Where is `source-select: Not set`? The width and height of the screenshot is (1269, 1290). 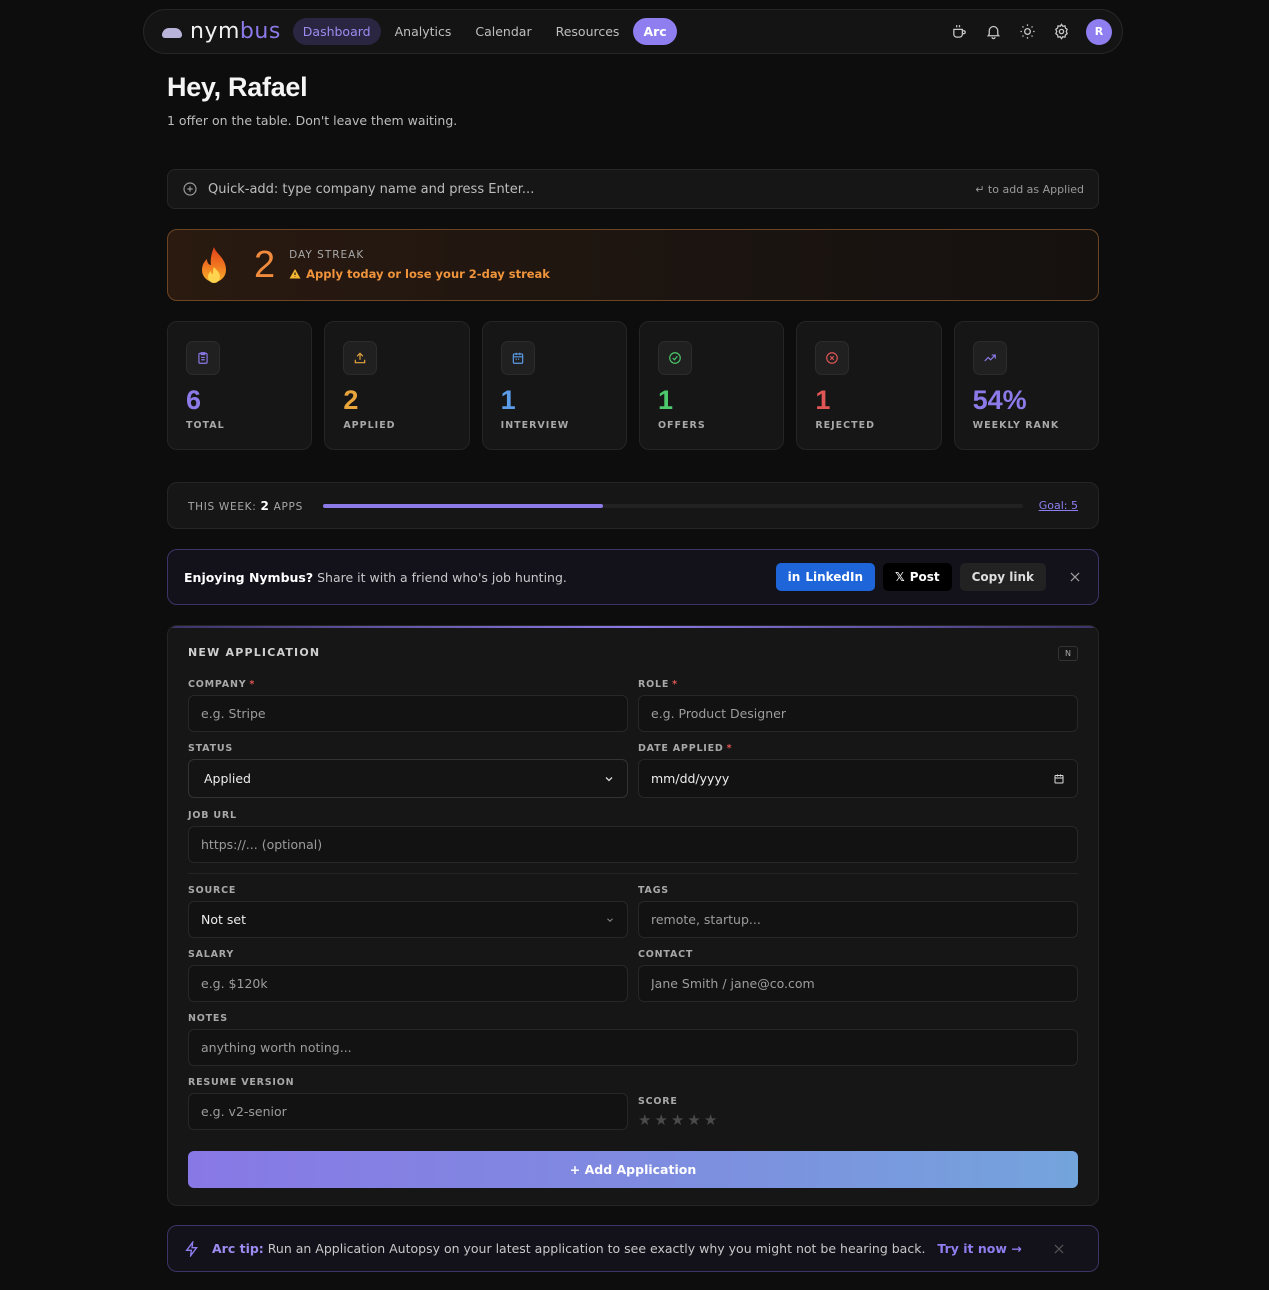 source-select: Not set is located at coordinates (408, 919).